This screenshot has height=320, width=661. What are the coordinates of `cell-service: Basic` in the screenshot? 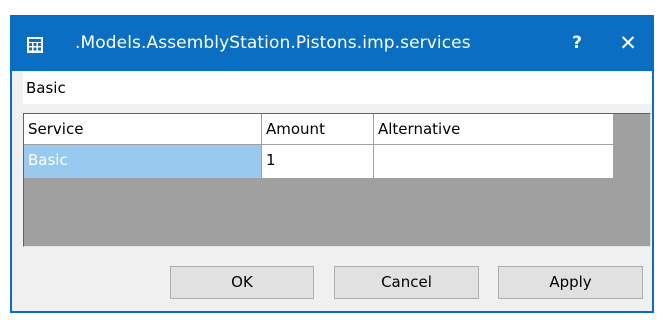 It's located at (143, 162).